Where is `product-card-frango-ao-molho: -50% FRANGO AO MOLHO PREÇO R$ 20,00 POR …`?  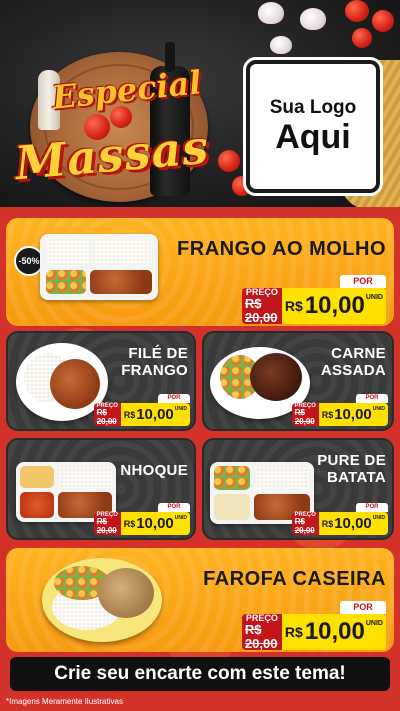
product-card-frango-ao-molho: -50% FRANGO AO MOLHO PREÇO R$ 20,00 POR … is located at coordinates (200, 272).